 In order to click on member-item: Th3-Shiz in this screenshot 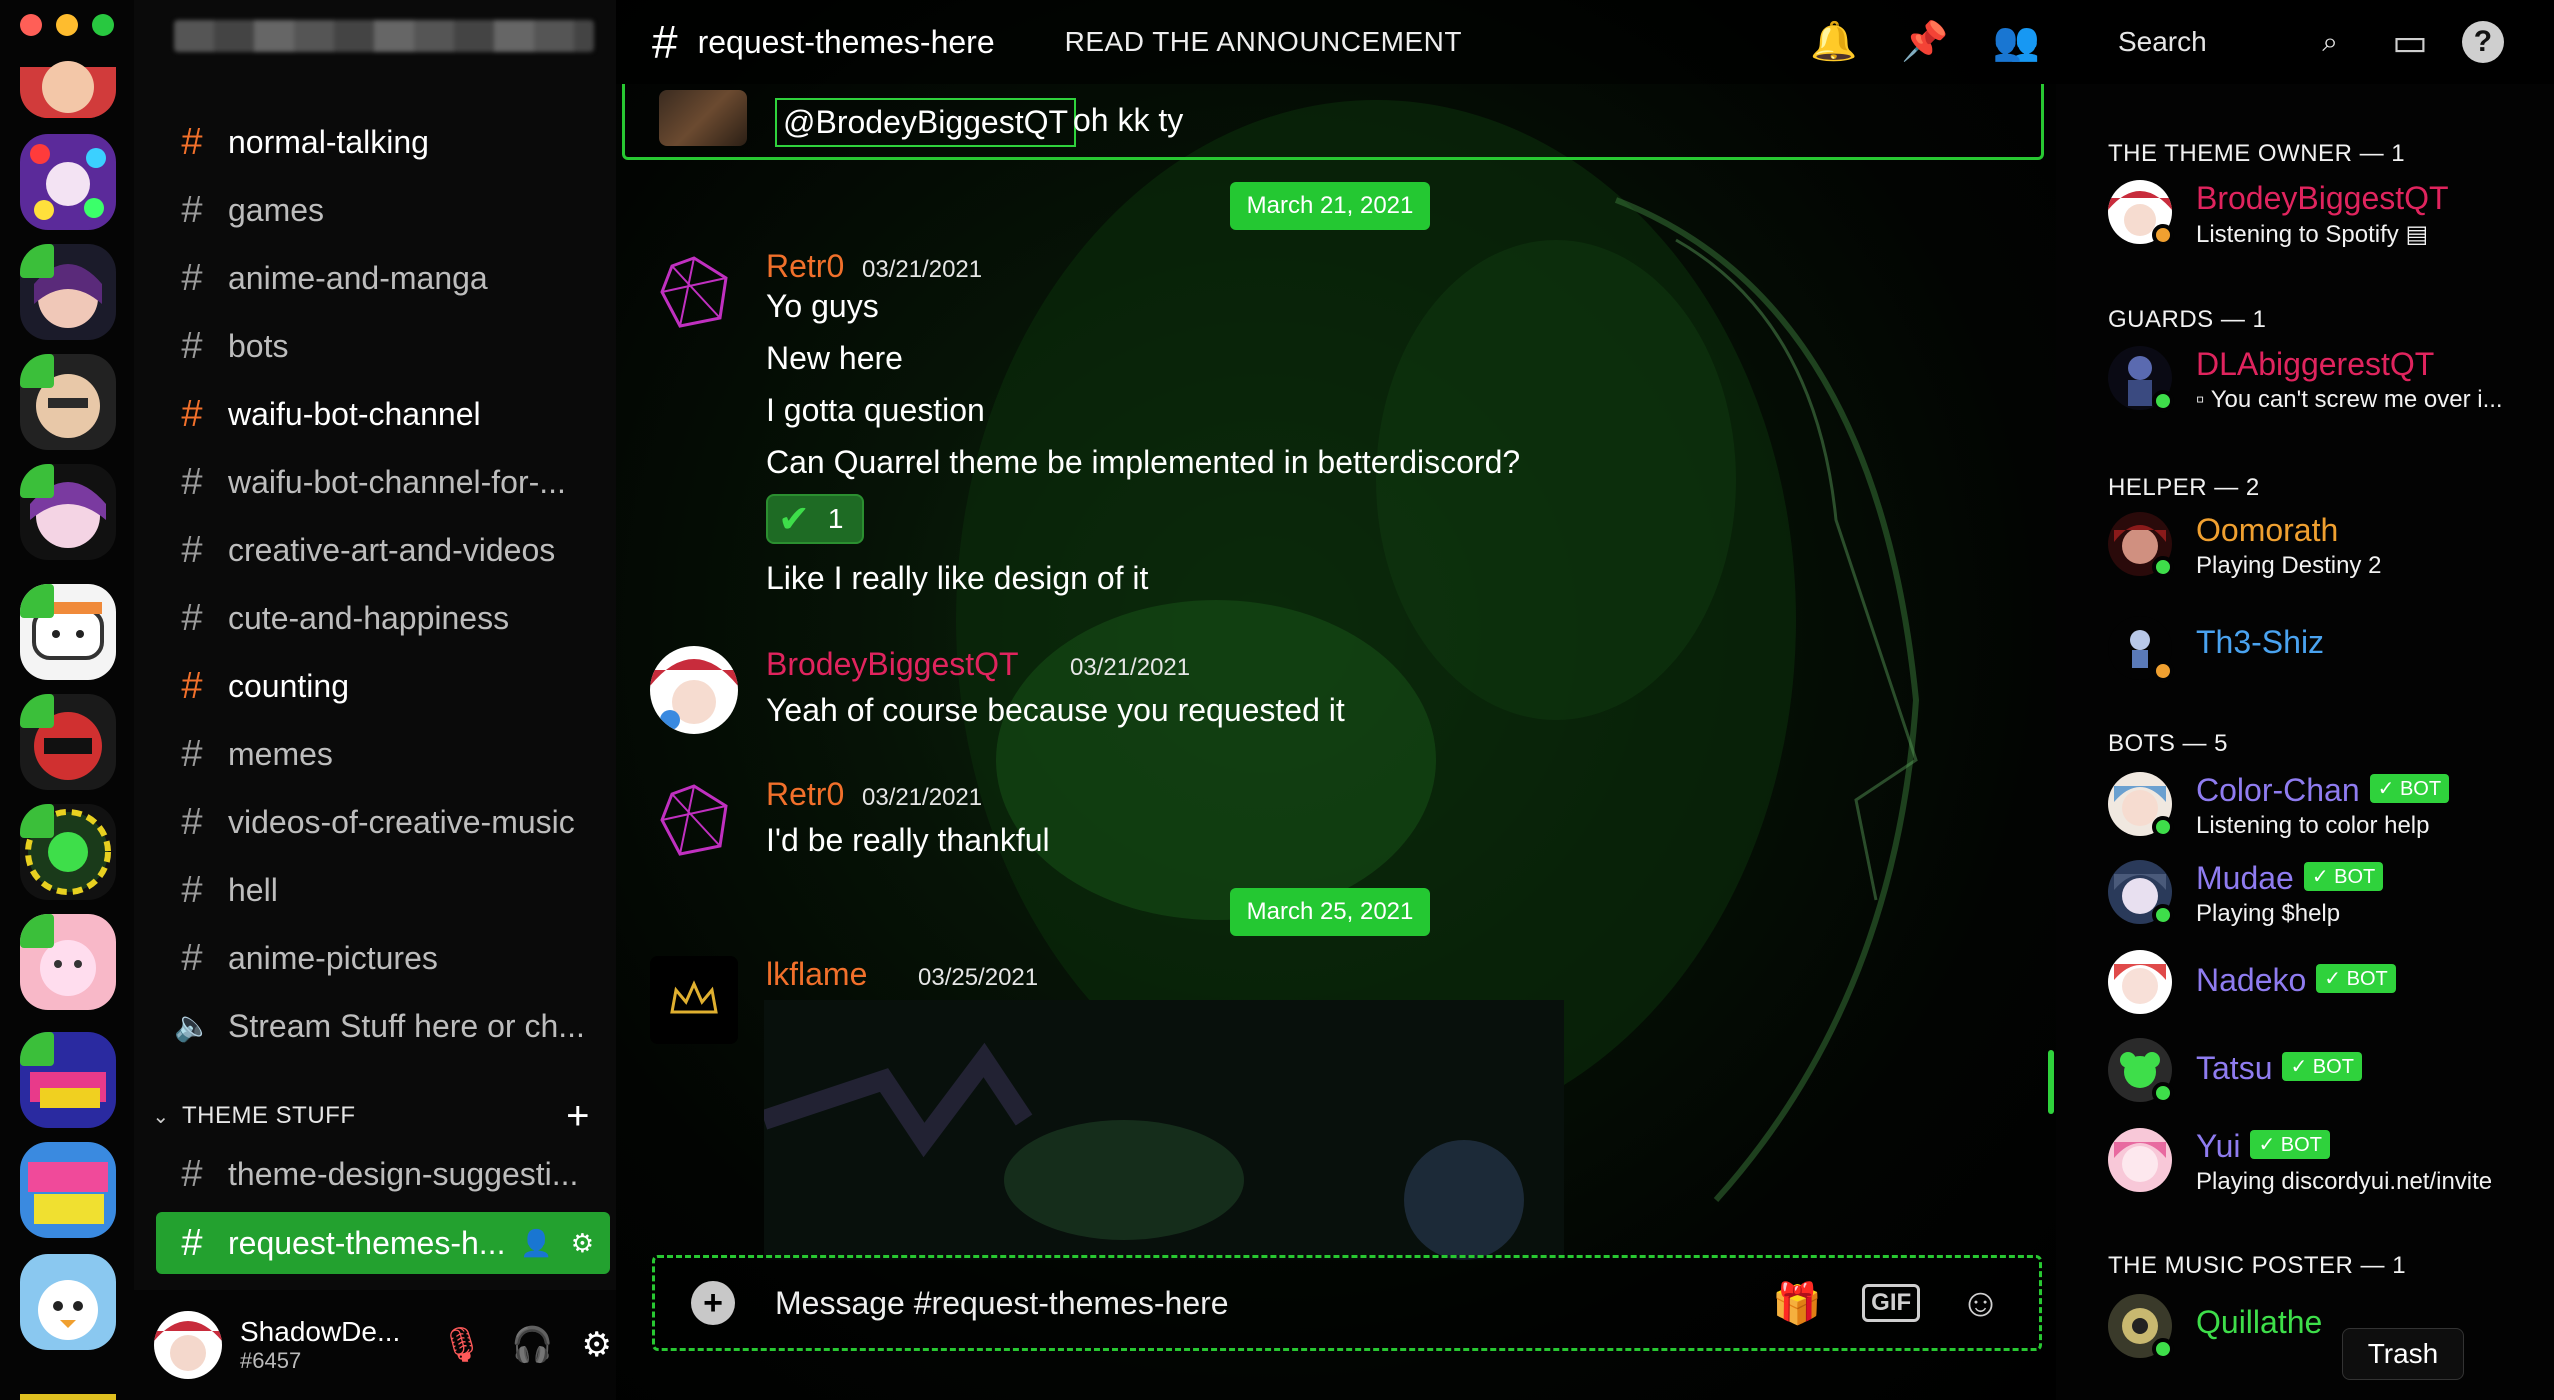, I will do `click(2328, 651)`.